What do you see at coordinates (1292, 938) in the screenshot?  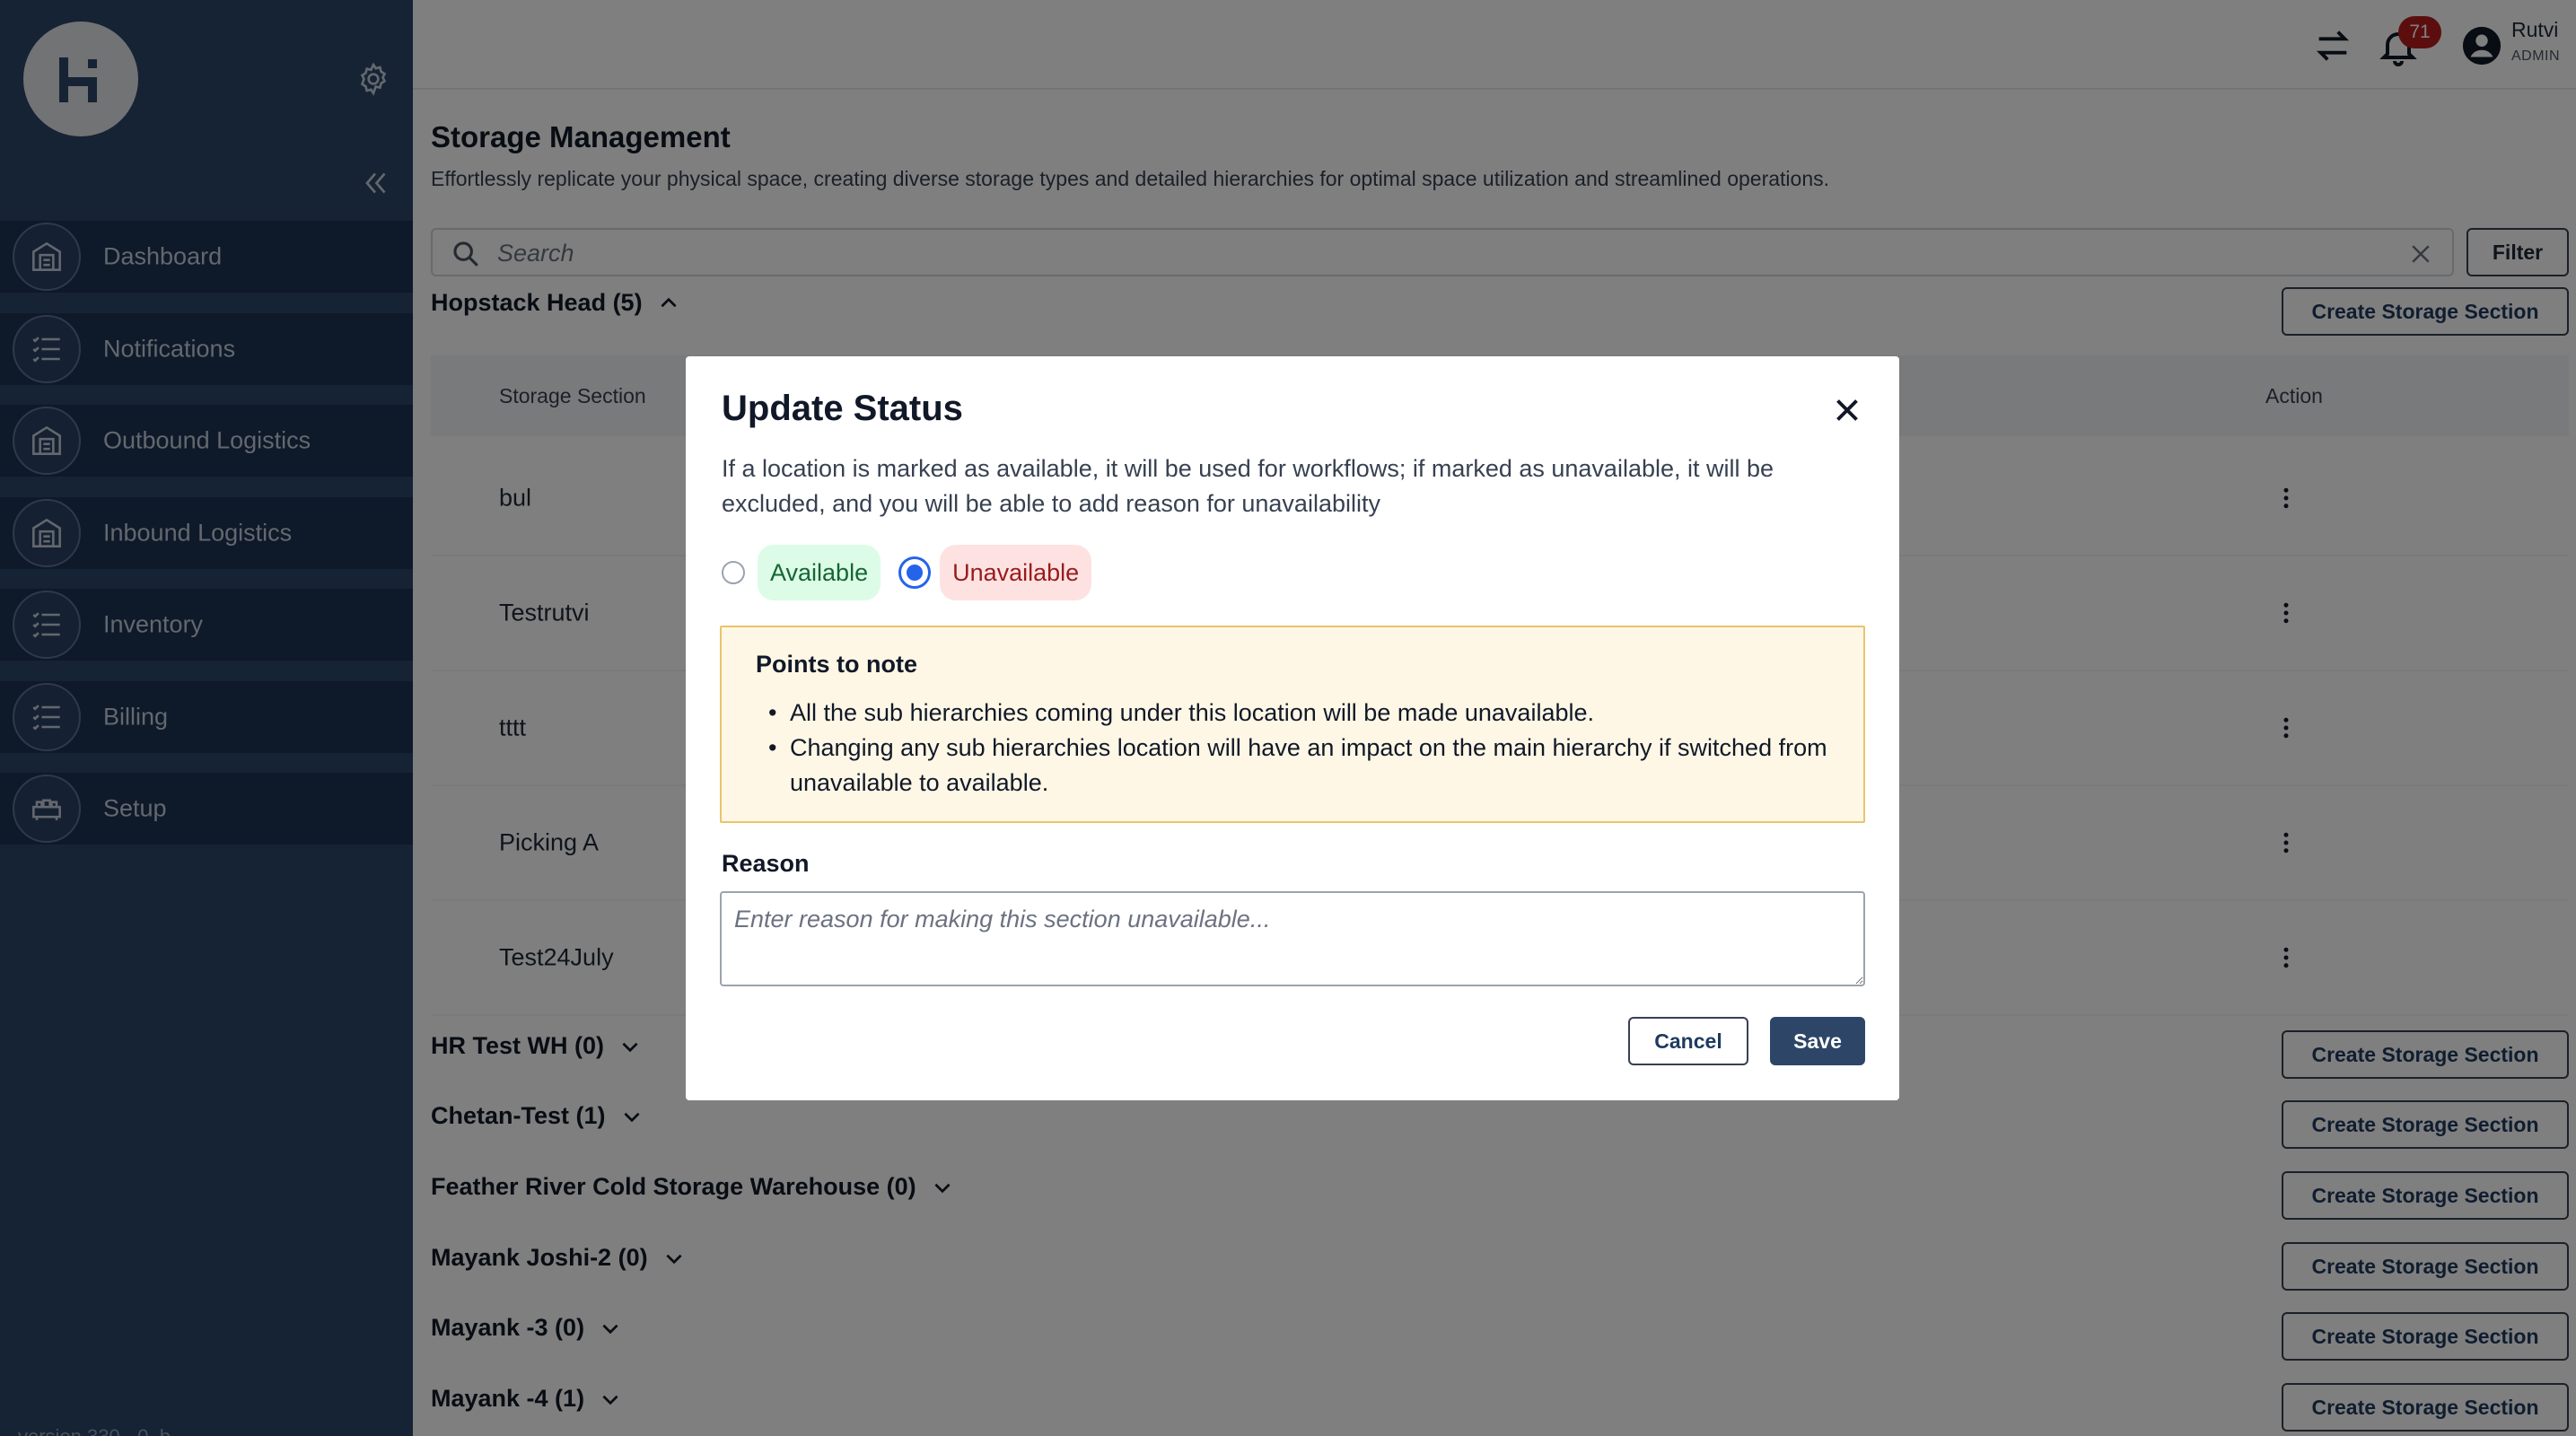 I see `reason-textarea` at bounding box center [1292, 938].